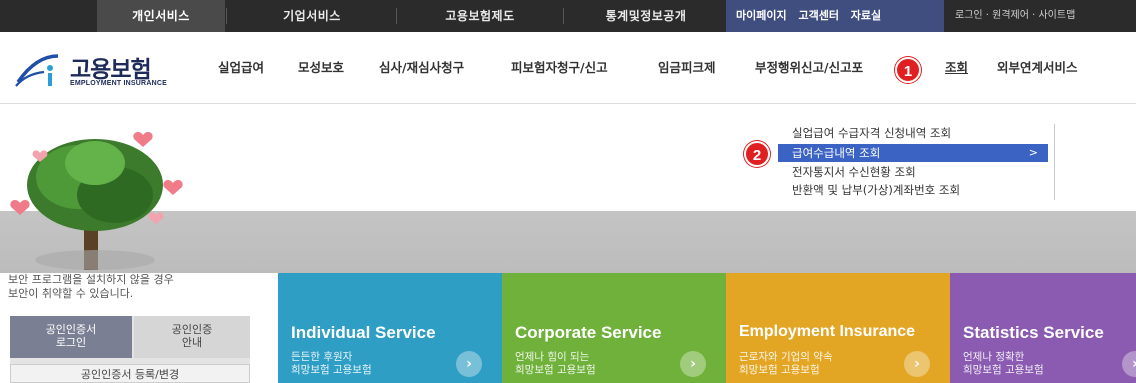 The height and width of the screenshot is (383, 1136). I want to click on service-desc: 근로자와 기업의 약속 희망보험 고용보험, so click(786, 363).